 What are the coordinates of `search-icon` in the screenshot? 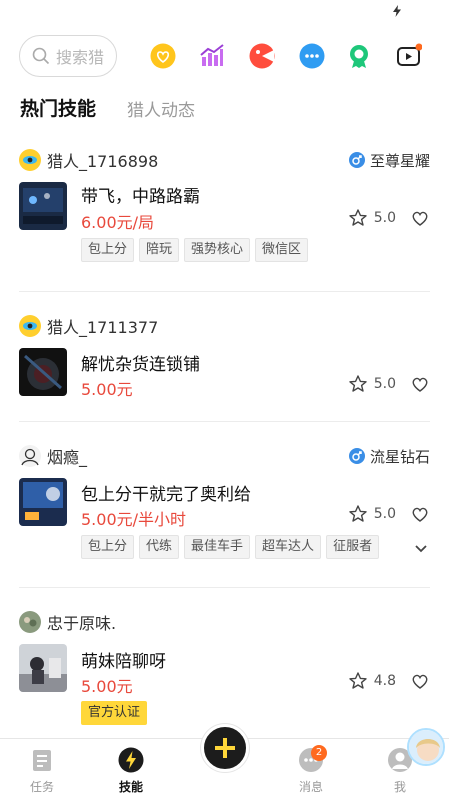 It's located at (41, 56).